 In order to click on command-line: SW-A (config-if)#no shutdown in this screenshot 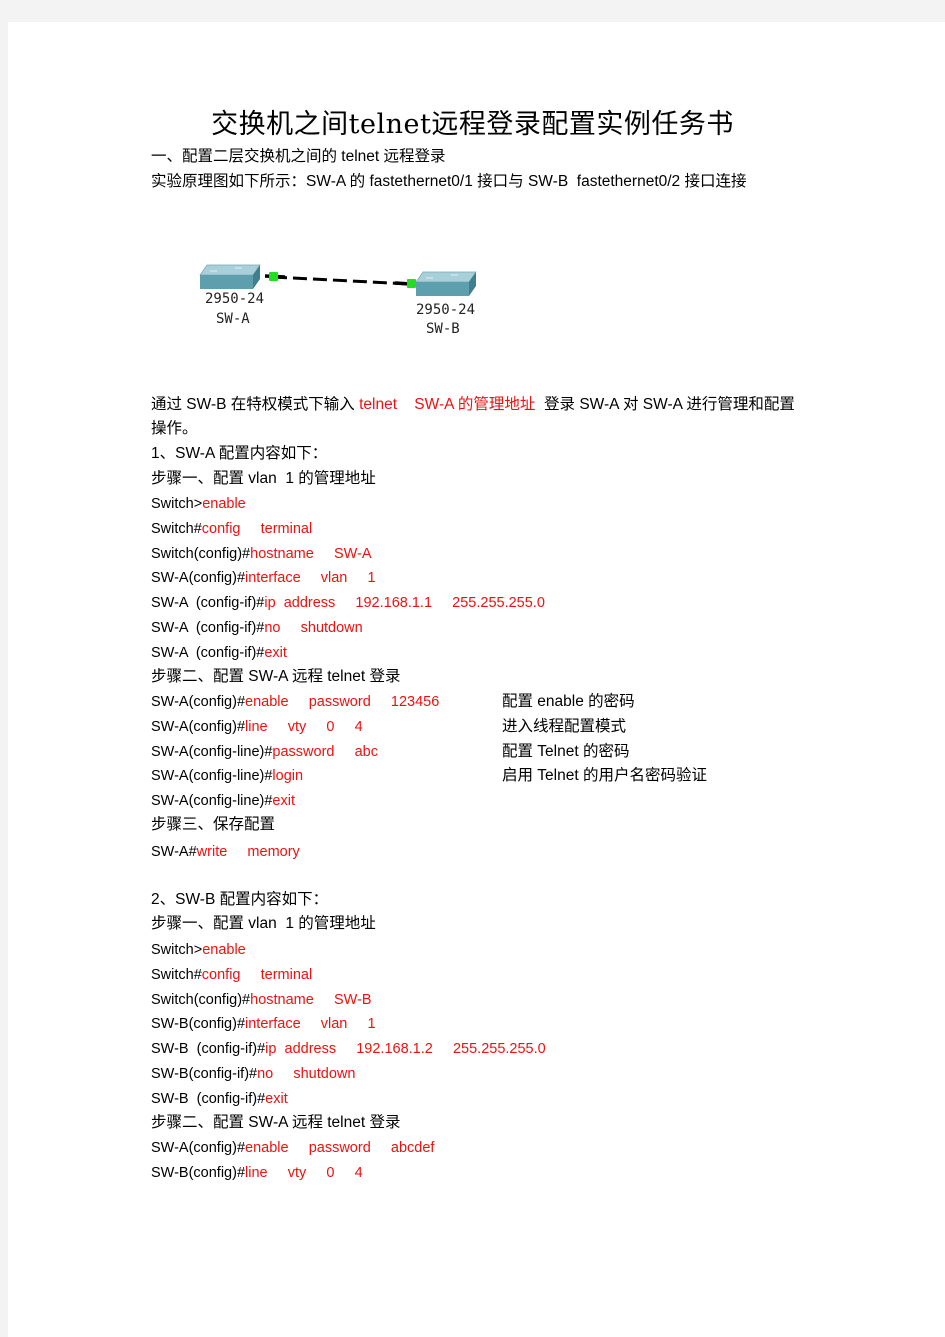, I will do `click(257, 628)`.